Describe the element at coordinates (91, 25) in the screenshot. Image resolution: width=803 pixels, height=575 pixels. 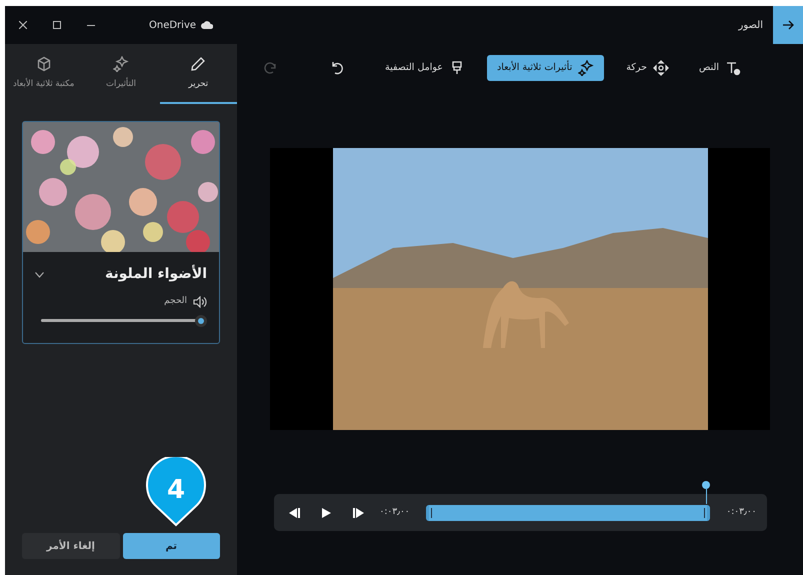
I see `minimize-icon` at that location.